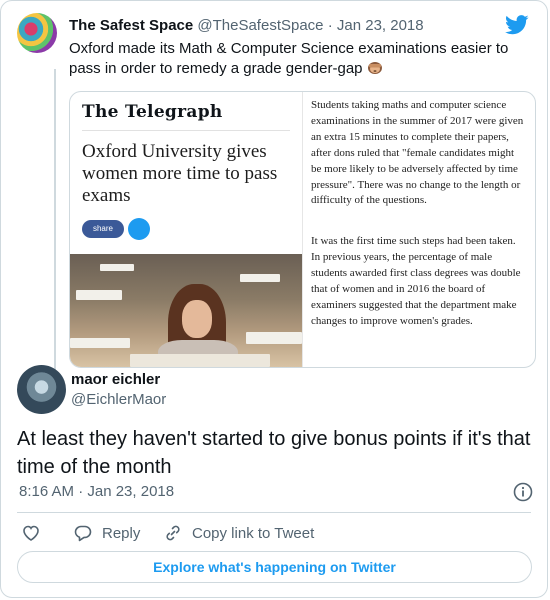 This screenshot has height=600, width=550. I want to click on thread-connector-line, so click(55, 221).